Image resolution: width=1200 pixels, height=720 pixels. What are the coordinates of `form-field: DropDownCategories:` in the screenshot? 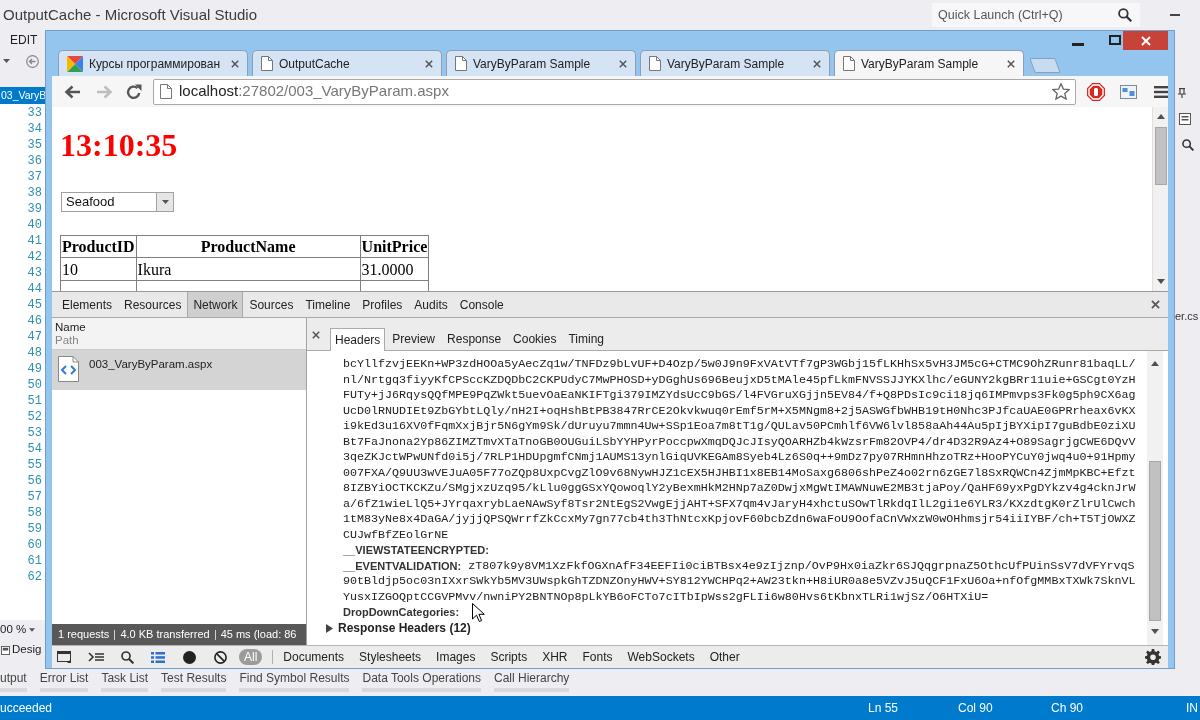 It's located at (401, 613).